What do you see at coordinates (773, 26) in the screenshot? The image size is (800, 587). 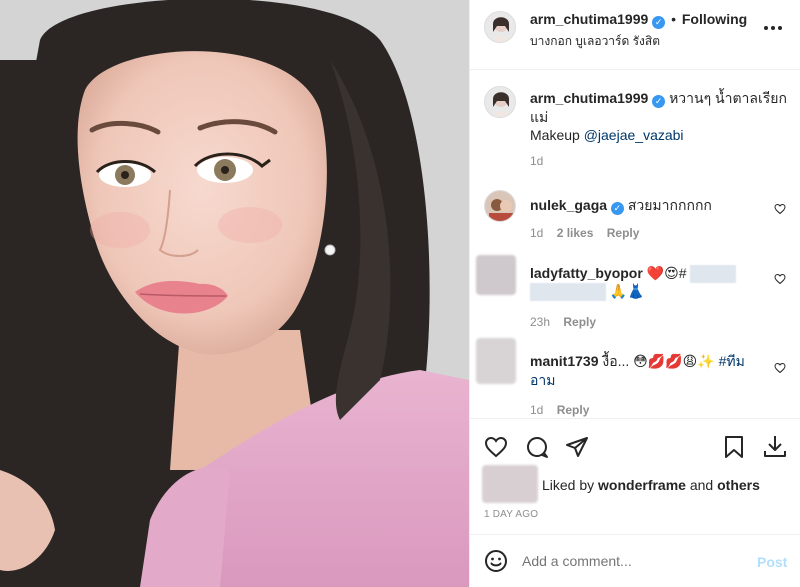 I see `more-options-icon` at bounding box center [773, 26].